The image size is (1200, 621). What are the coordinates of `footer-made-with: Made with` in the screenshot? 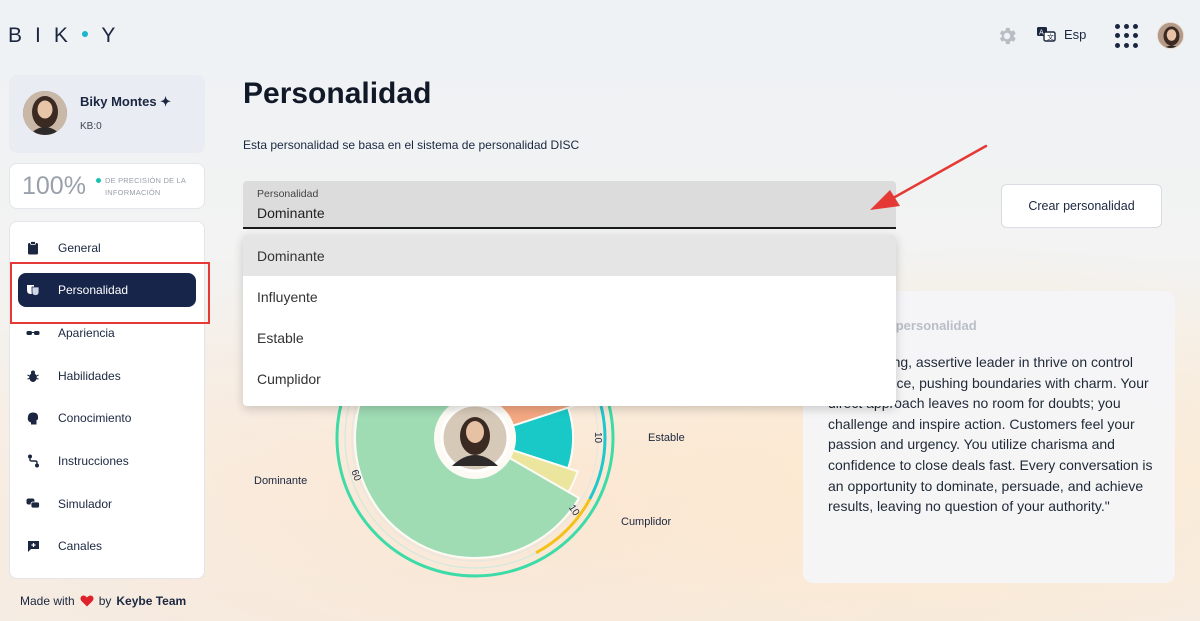 It's located at (47, 601).